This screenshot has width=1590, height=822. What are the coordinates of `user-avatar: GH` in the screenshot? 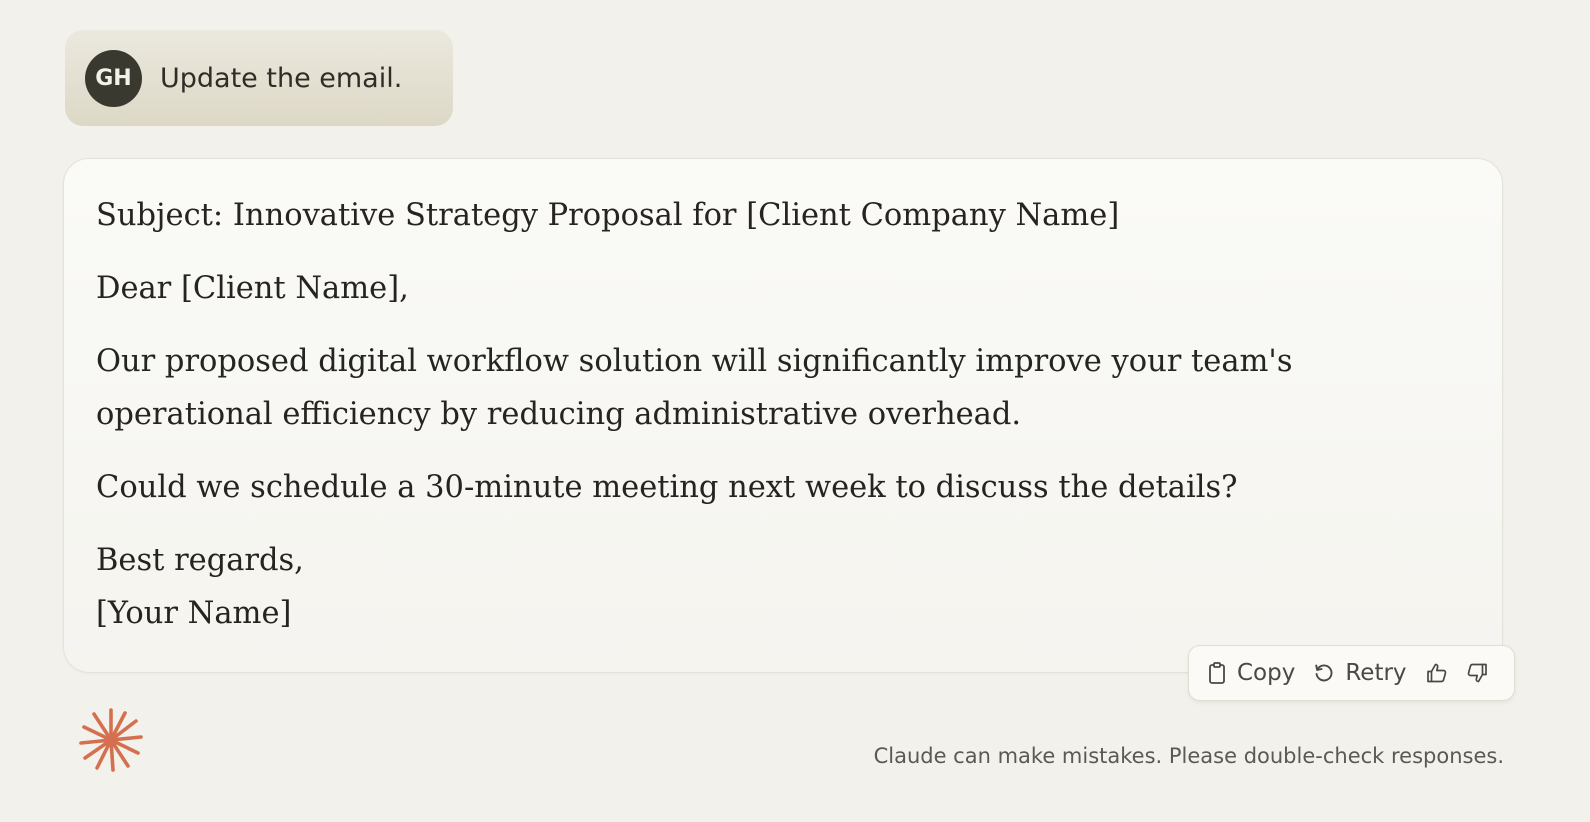 It's located at (113, 78).